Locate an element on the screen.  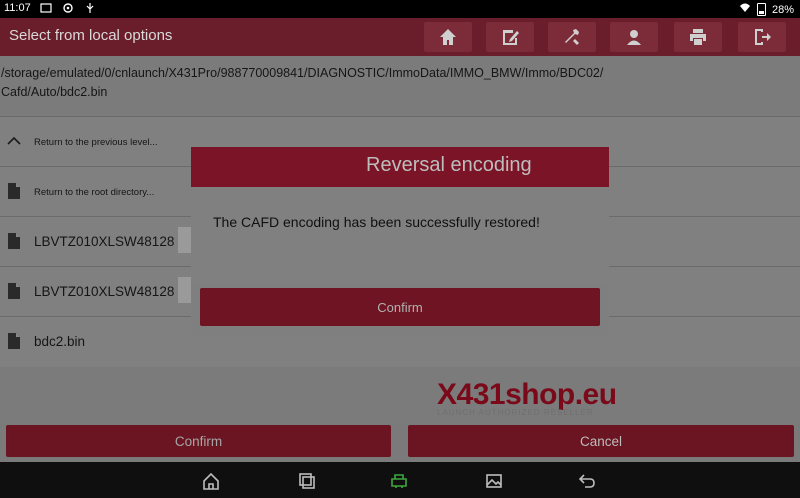
print-icon is located at coordinates (698, 37).